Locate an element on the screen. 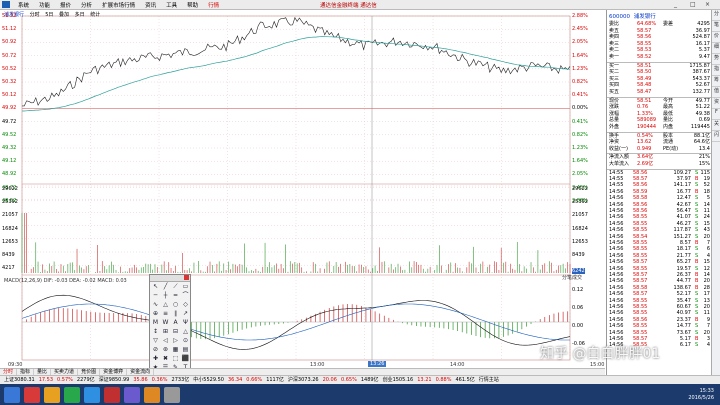 This screenshot has width=720, height=405. chart-tab-intraday: 分时 is located at coordinates (35, 15).